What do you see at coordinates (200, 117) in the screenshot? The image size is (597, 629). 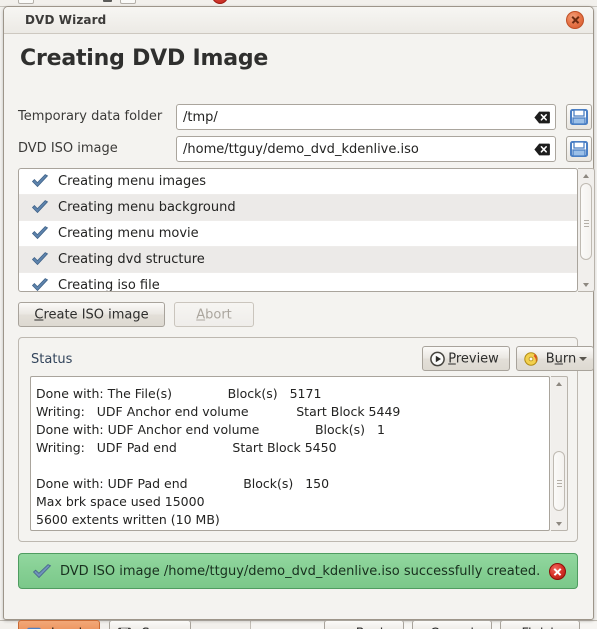 I see `temp-folder-value: /tmp/` at bounding box center [200, 117].